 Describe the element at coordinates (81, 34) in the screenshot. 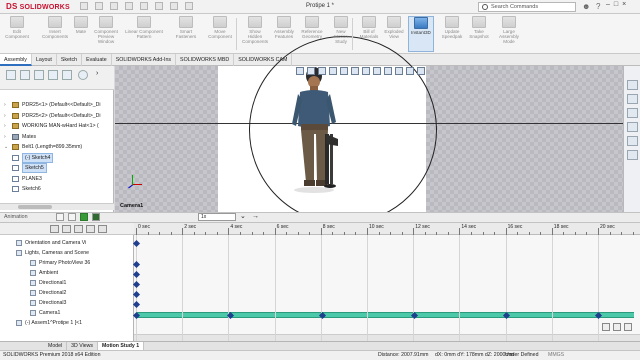

I see `ribbon-button: Mate` at that location.